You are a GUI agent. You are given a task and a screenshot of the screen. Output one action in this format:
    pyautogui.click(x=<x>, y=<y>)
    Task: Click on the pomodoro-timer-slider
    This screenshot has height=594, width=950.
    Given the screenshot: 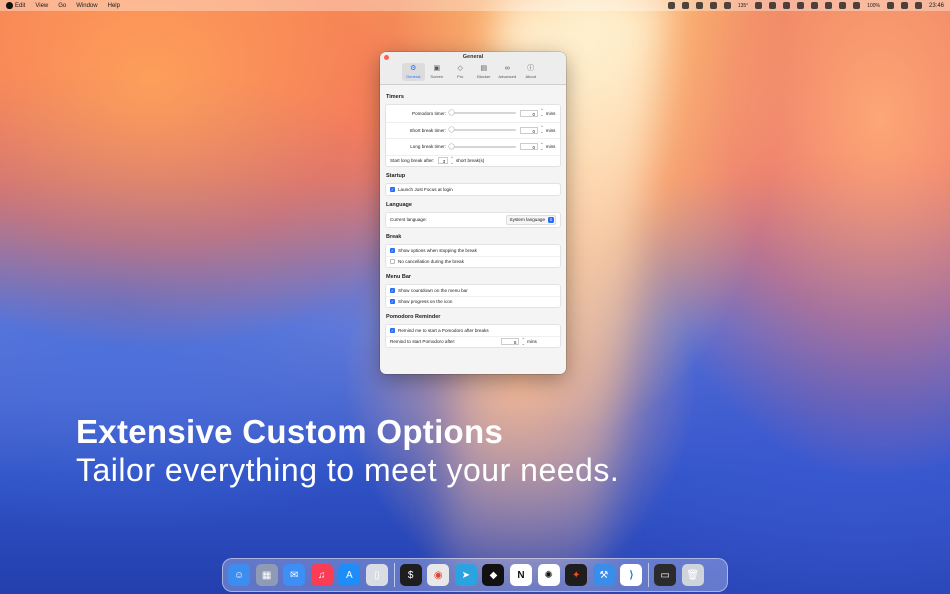 What is the action you would take?
    pyautogui.click(x=482, y=113)
    